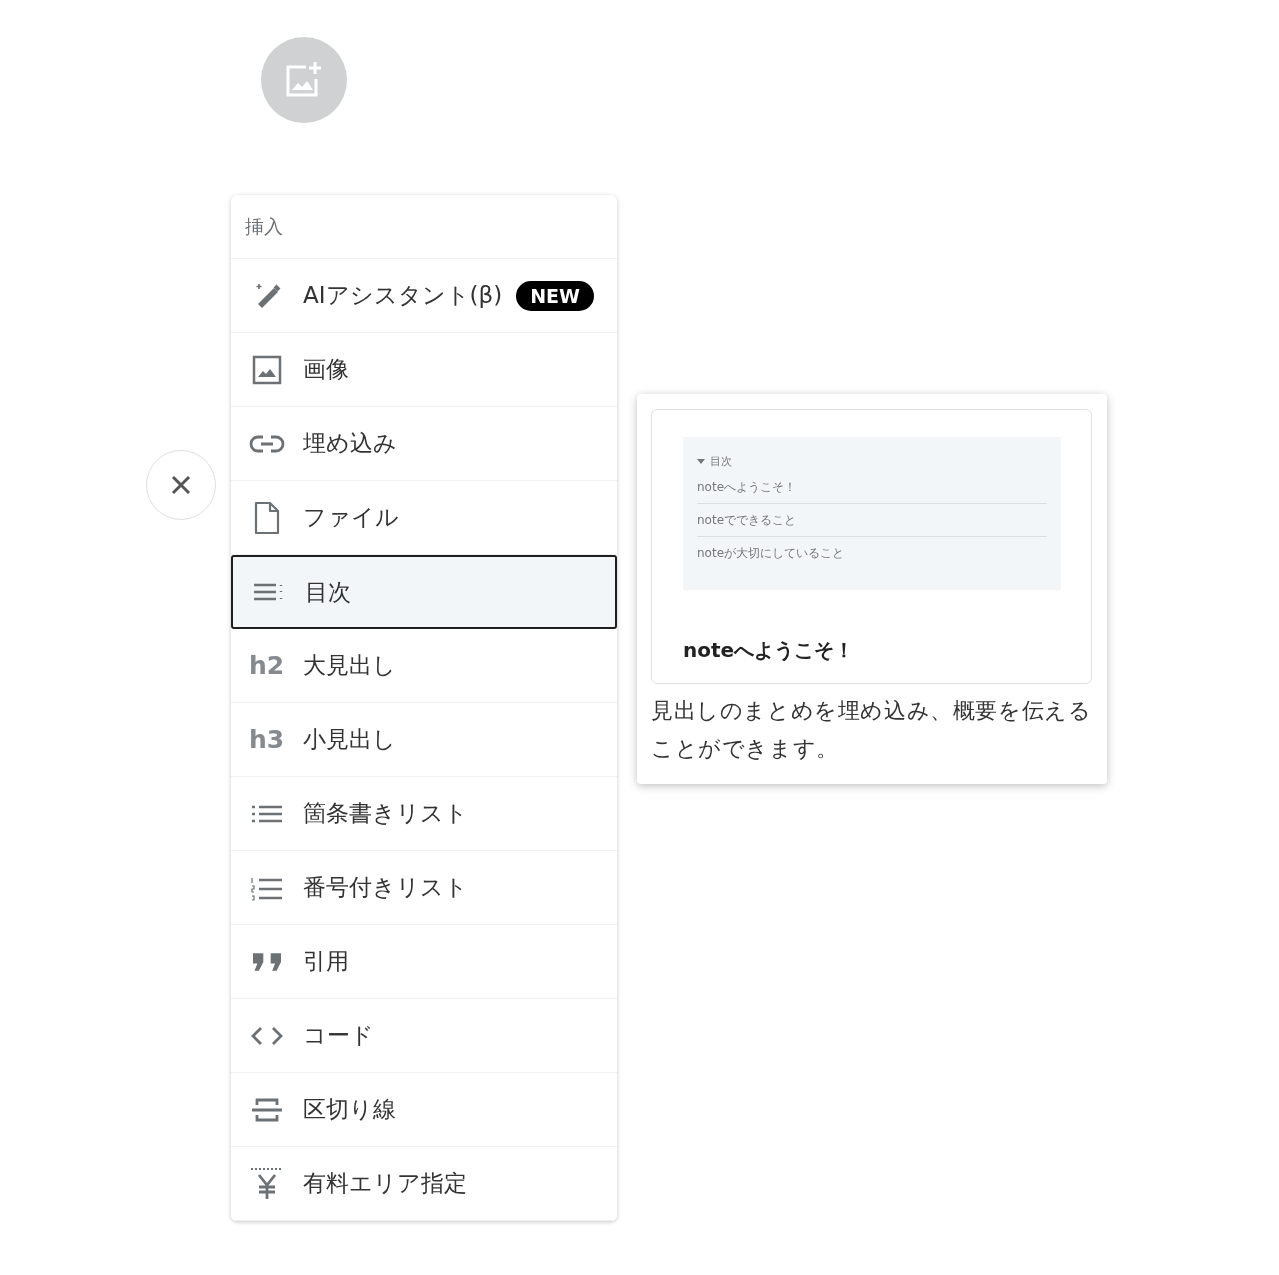  I want to click on add-image-icon, so click(304, 80).